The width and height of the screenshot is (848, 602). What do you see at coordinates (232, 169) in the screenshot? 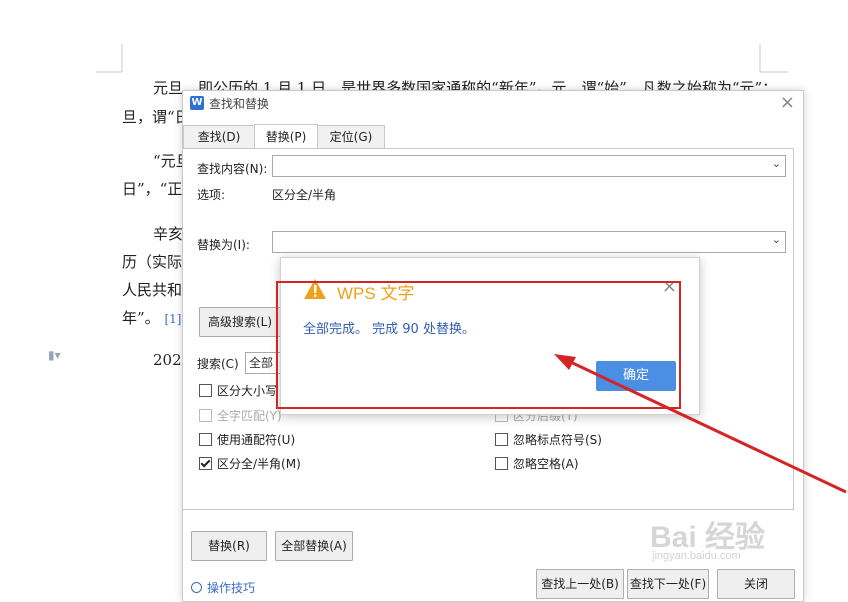
I see `find-label: 查找内容(N):` at bounding box center [232, 169].